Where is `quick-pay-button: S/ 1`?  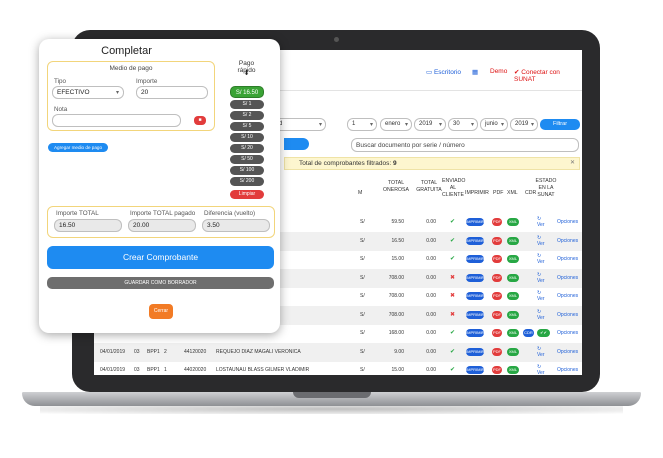 quick-pay-button: S/ 1 is located at coordinates (247, 104).